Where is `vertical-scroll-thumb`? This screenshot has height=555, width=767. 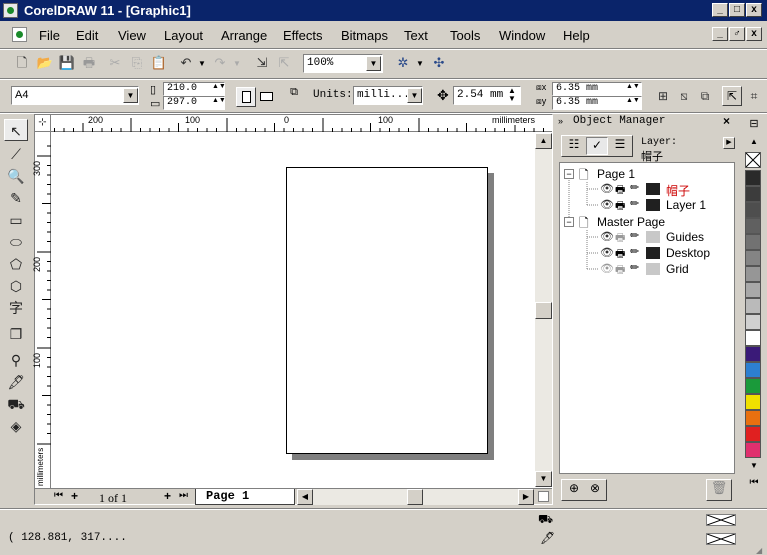 vertical-scroll-thumb is located at coordinates (543, 310).